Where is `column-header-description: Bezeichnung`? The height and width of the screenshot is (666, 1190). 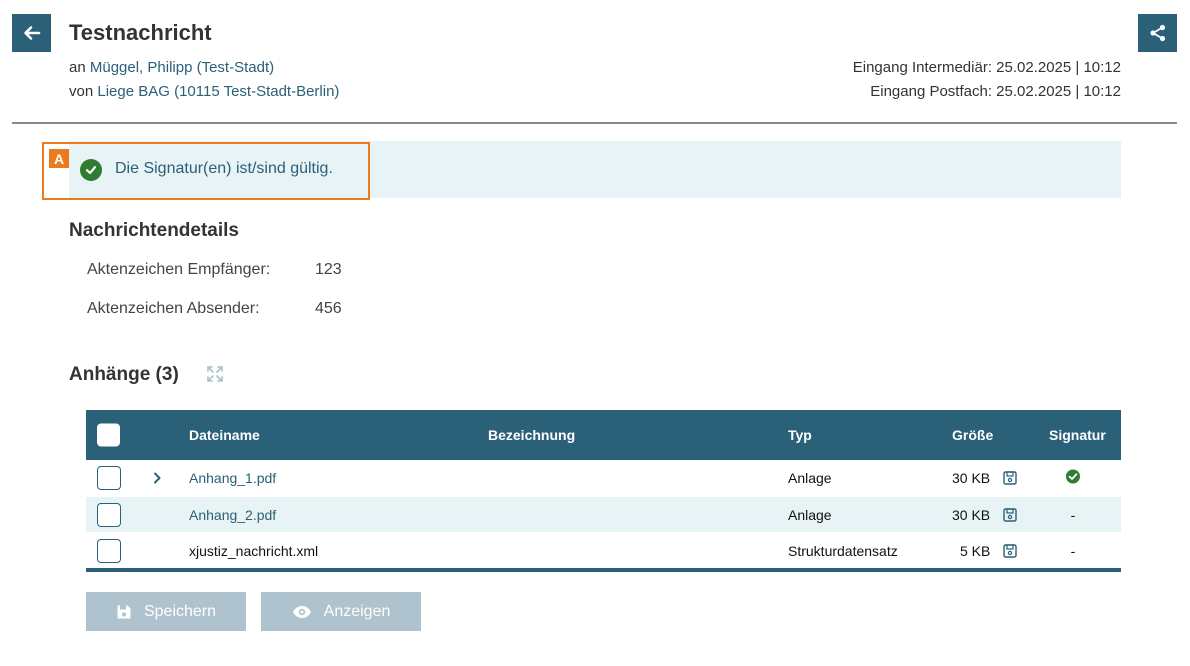 column-header-description: Bezeichnung is located at coordinates (531, 435).